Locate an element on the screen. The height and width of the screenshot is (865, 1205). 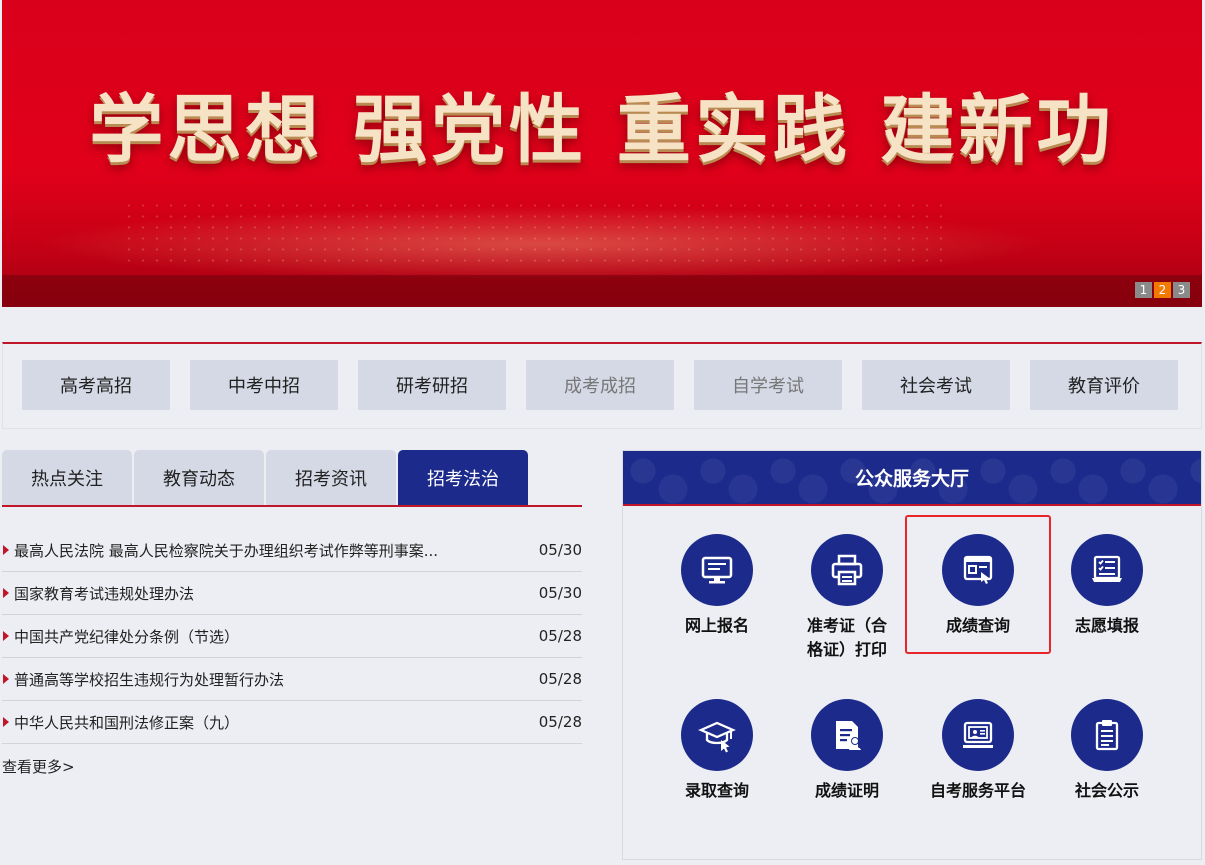
service-public-notice: 社会公示 is located at coordinates (1107, 751).